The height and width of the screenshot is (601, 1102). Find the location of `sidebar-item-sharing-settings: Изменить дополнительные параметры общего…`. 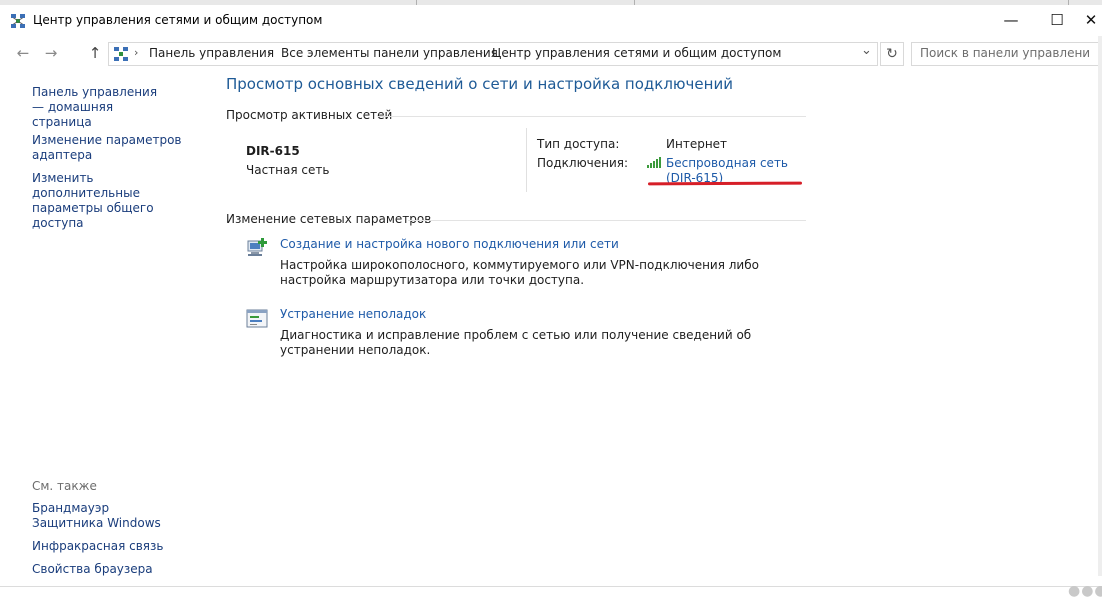

sidebar-item-sharing-settings: Изменить дополнительные параметры общего… is located at coordinates (117, 201).